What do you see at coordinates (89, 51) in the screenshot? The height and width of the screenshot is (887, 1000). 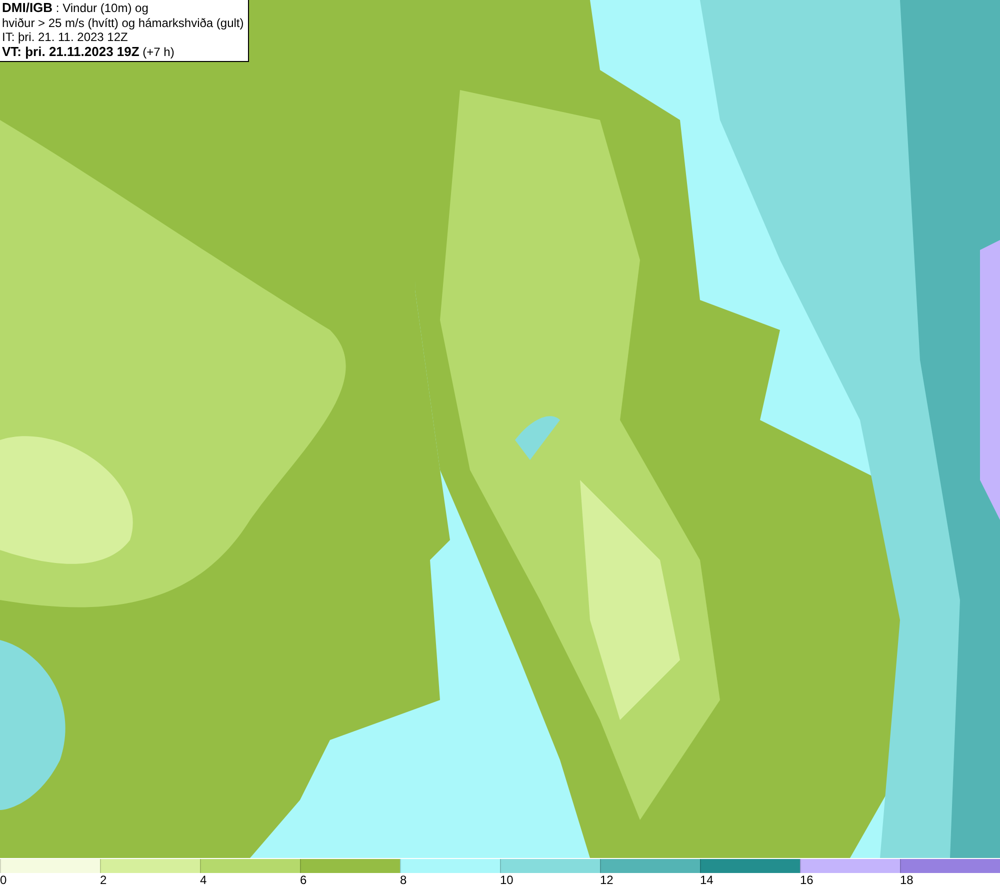 I see `caption-line: VT: þri. 21.11.2023 19Z (+7 h)` at bounding box center [89, 51].